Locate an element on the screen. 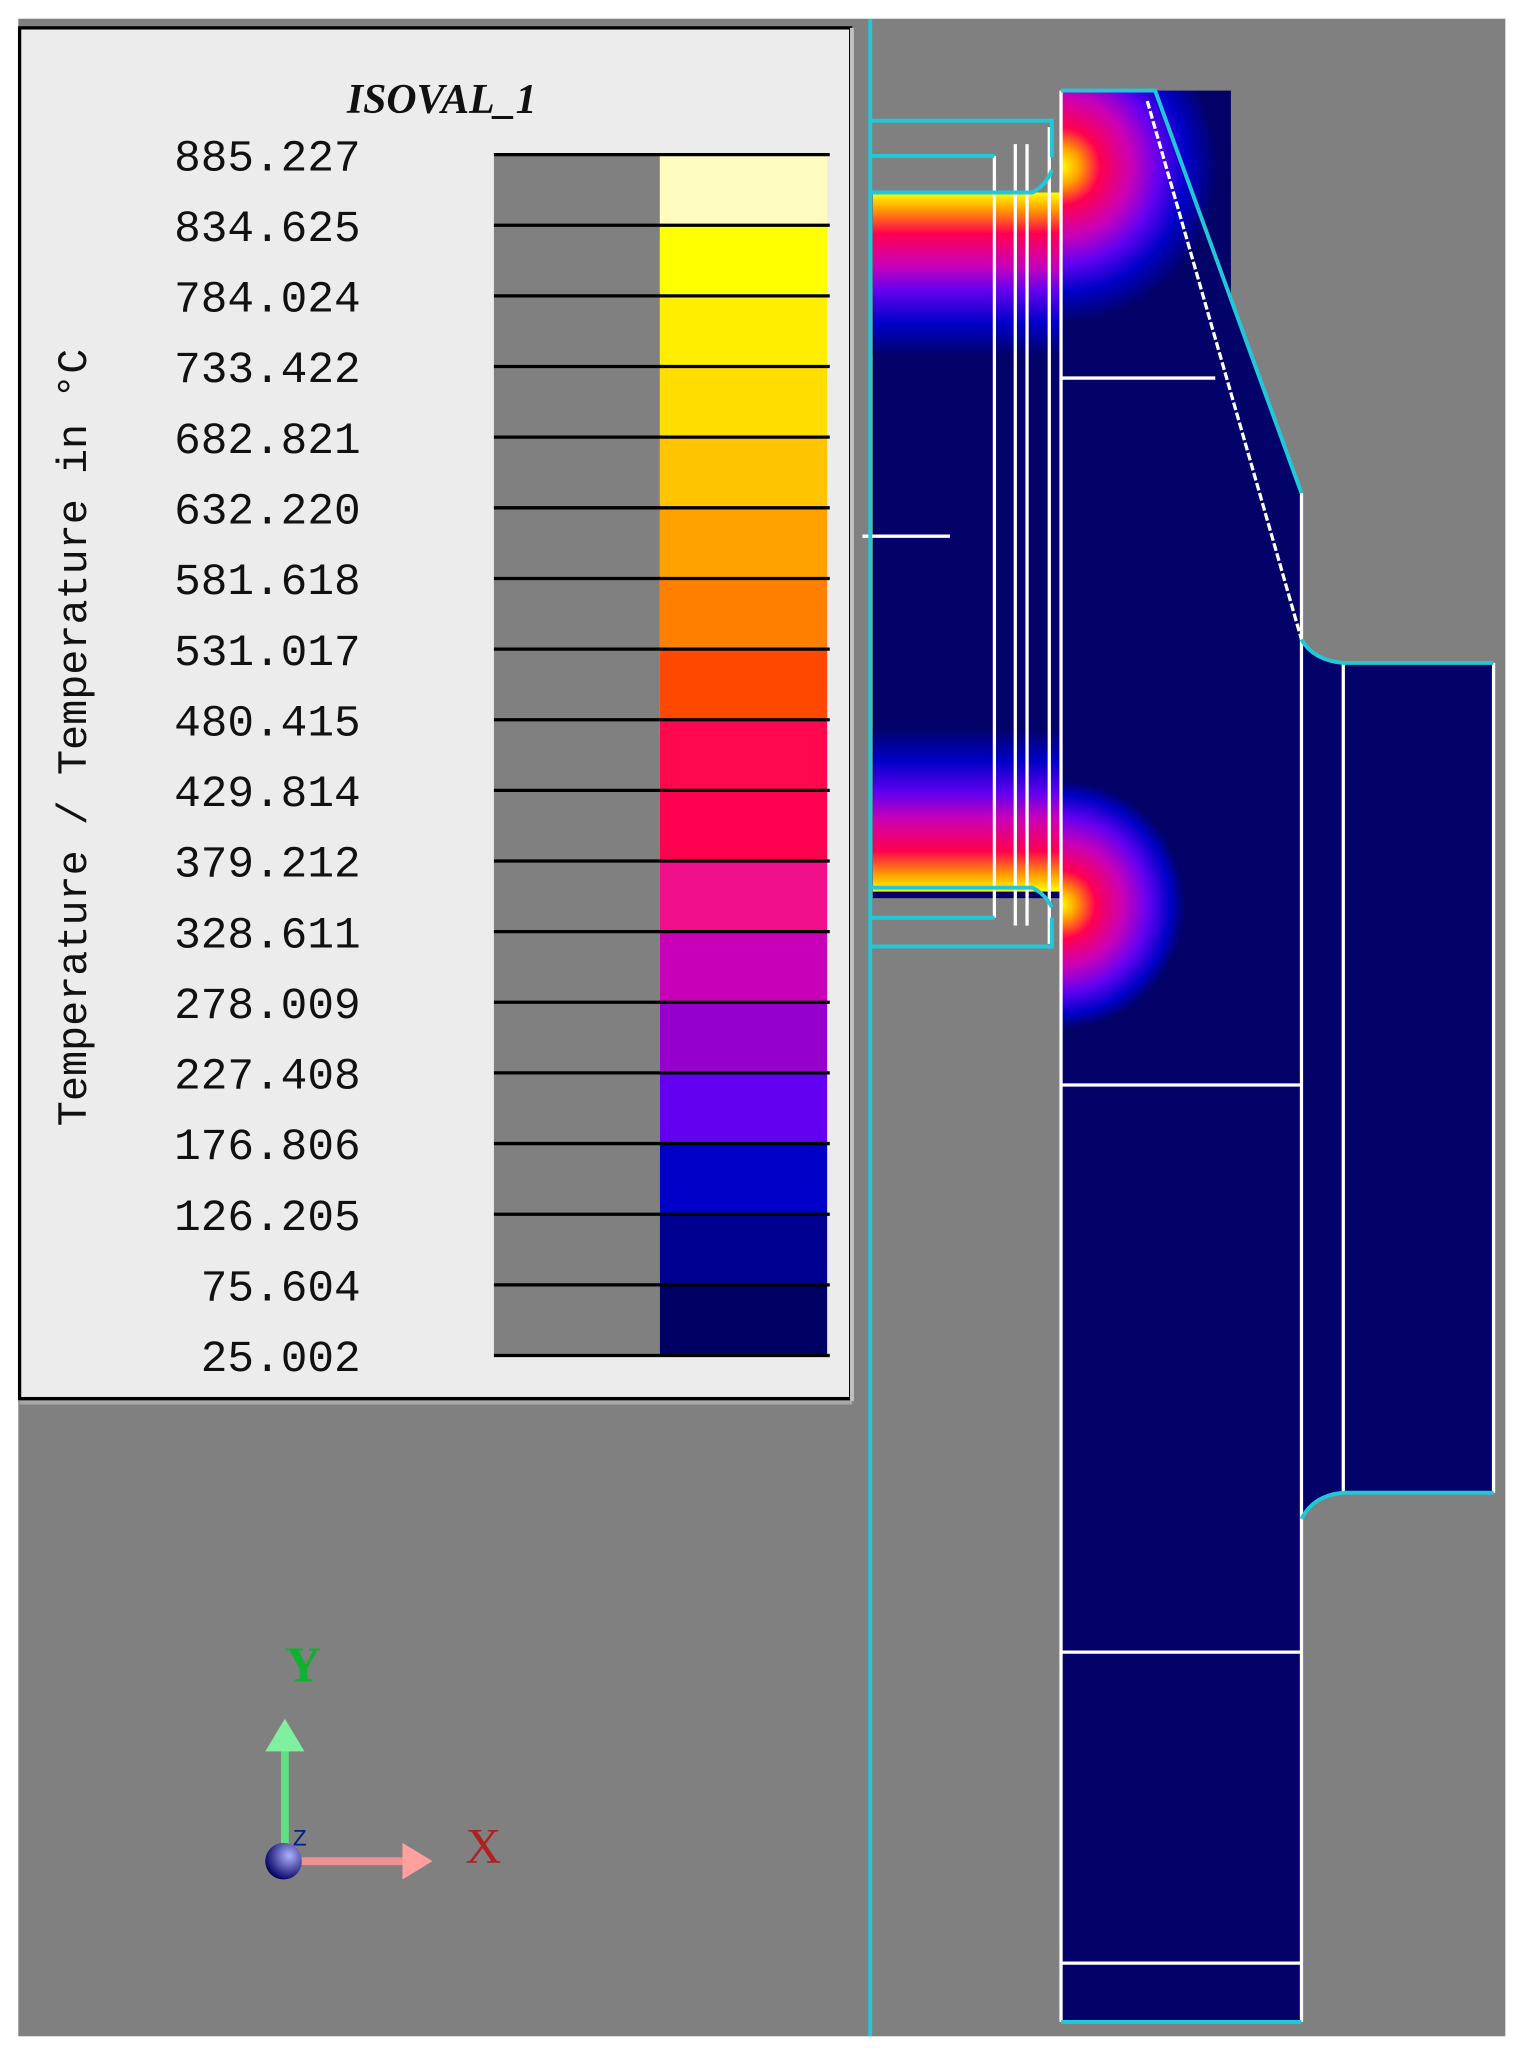 The height and width of the screenshot is (2055, 1521). colorbar-tick-label: 834.625 is located at coordinates (267, 230).